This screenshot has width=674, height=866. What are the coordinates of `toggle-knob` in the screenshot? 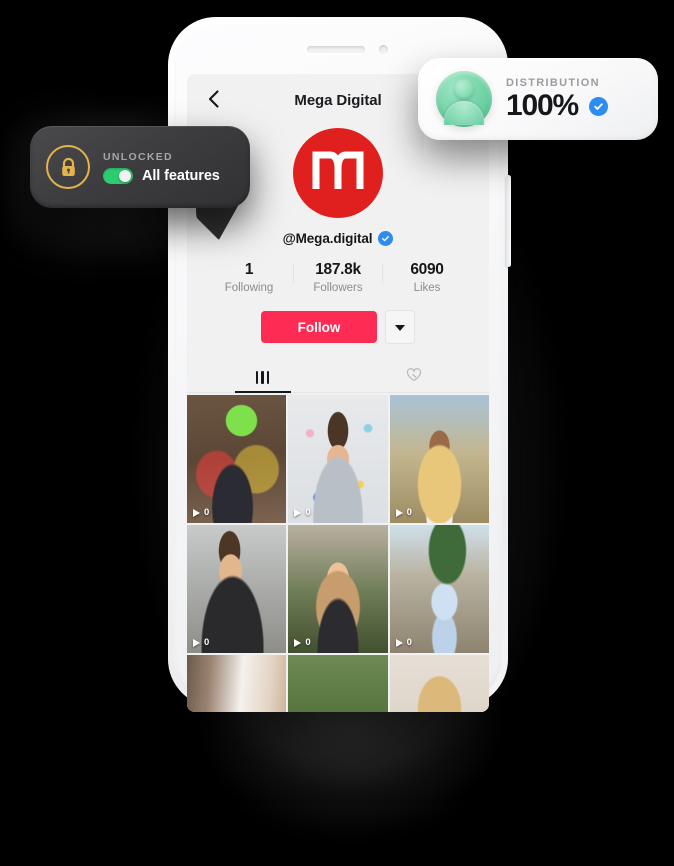 It's located at (125, 175).